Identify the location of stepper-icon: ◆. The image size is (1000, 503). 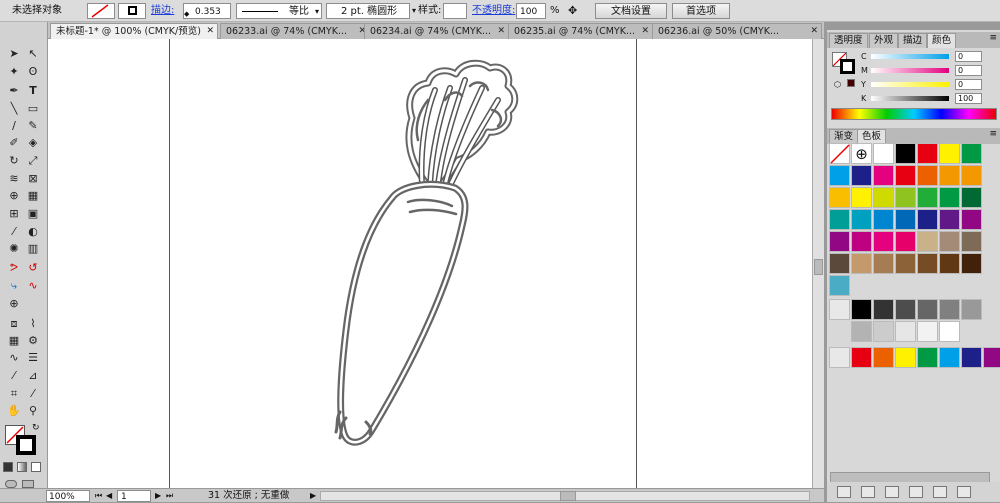
(186, 14).